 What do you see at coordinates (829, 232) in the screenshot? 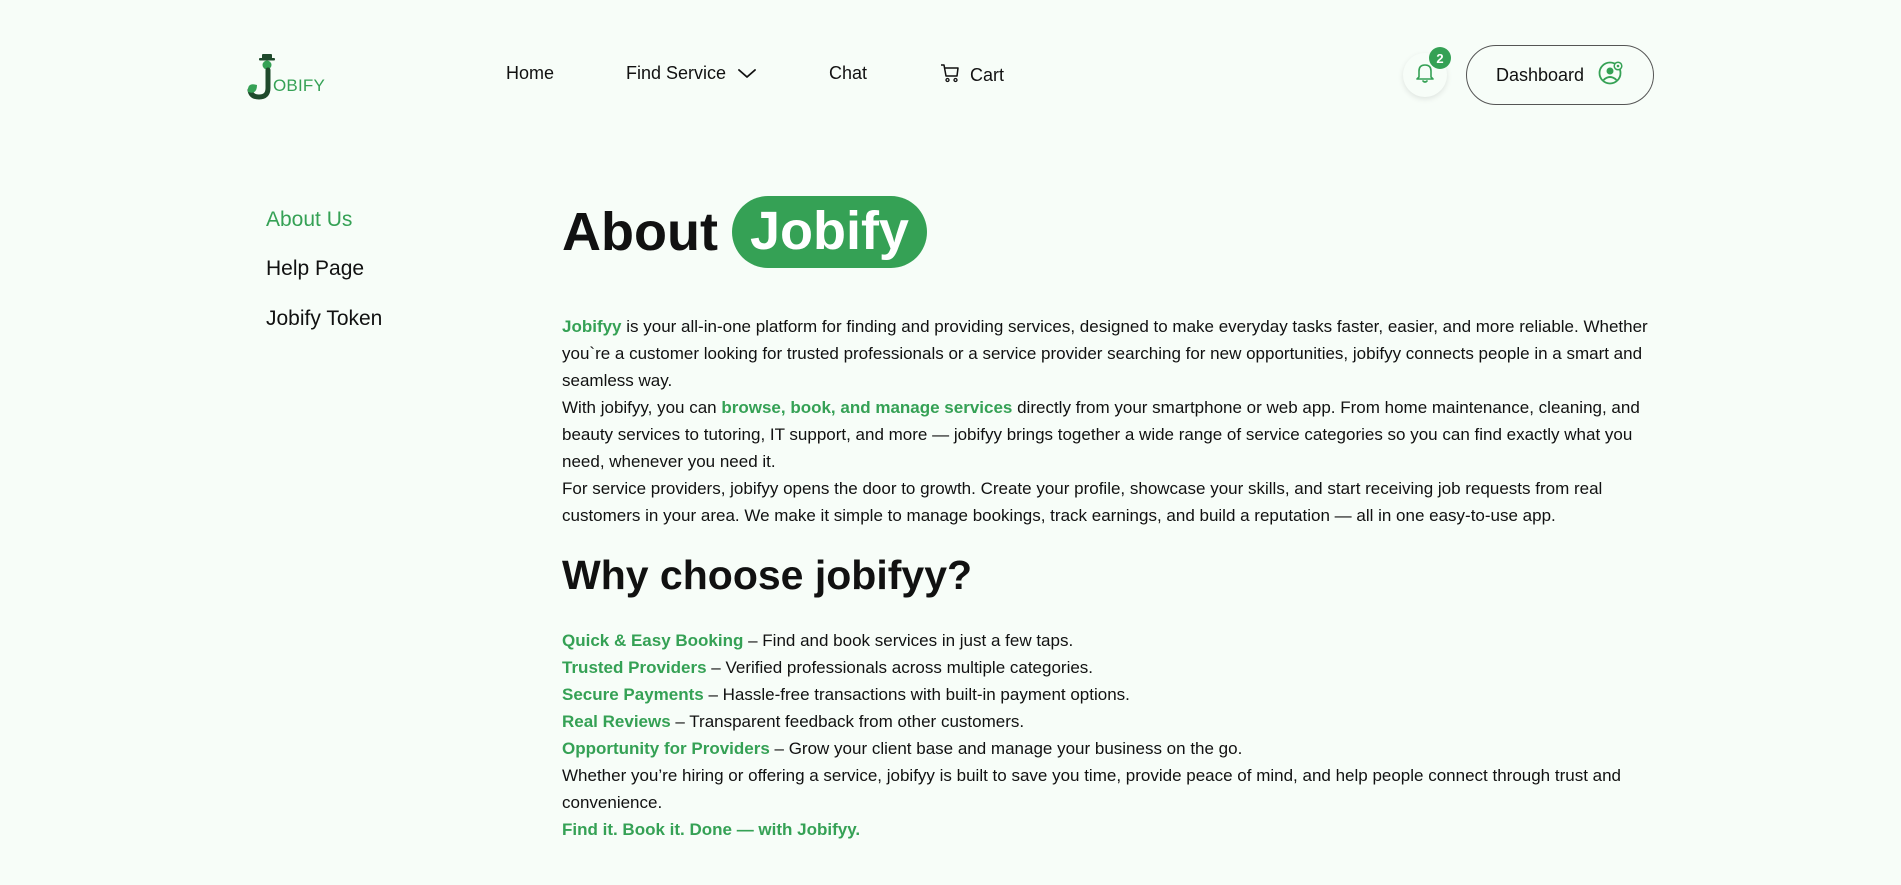
I see `page-title-highlight: Jobify` at bounding box center [829, 232].